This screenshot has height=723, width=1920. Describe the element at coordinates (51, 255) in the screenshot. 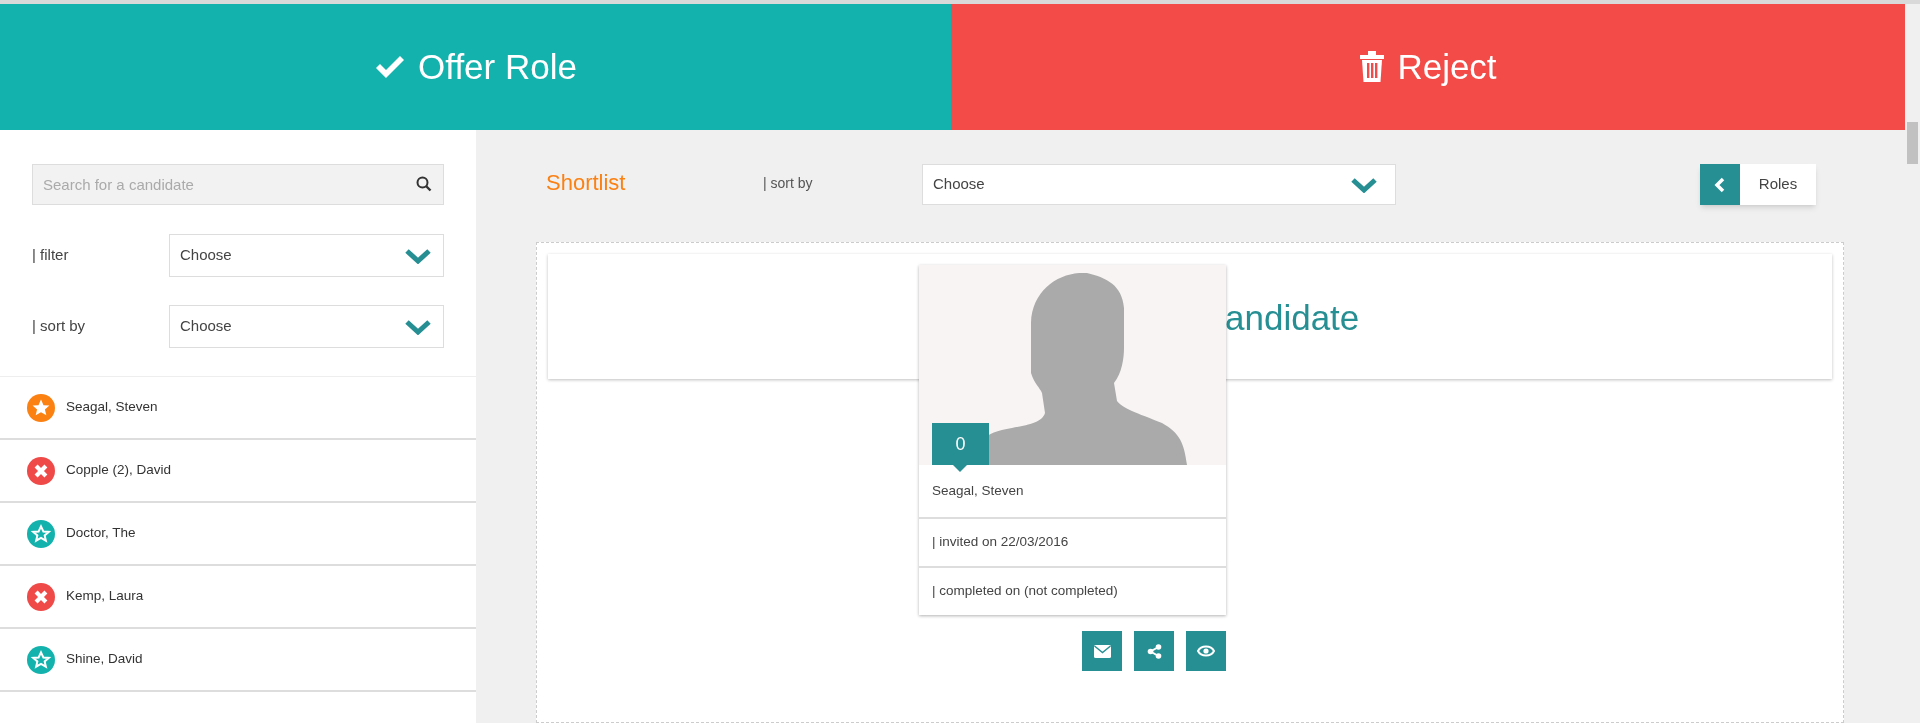

I see `filter-label: | filter` at that location.